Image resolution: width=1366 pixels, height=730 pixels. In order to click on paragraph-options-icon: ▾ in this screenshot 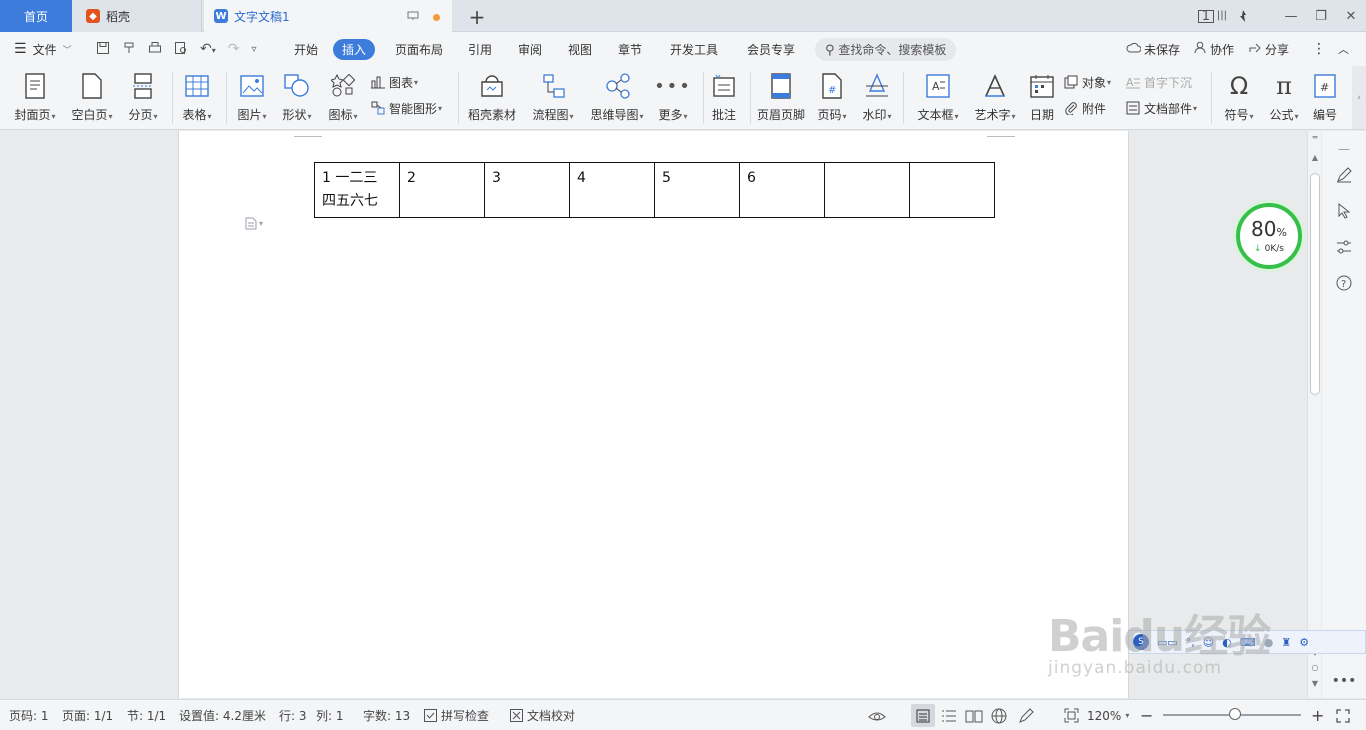, I will do `click(254, 223)`.